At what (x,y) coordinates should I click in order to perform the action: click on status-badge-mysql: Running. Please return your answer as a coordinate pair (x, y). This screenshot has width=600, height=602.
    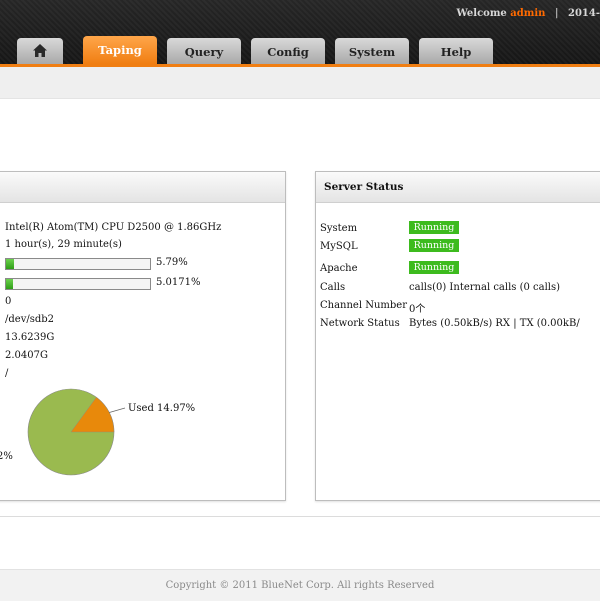
    Looking at the image, I should click on (434, 245).